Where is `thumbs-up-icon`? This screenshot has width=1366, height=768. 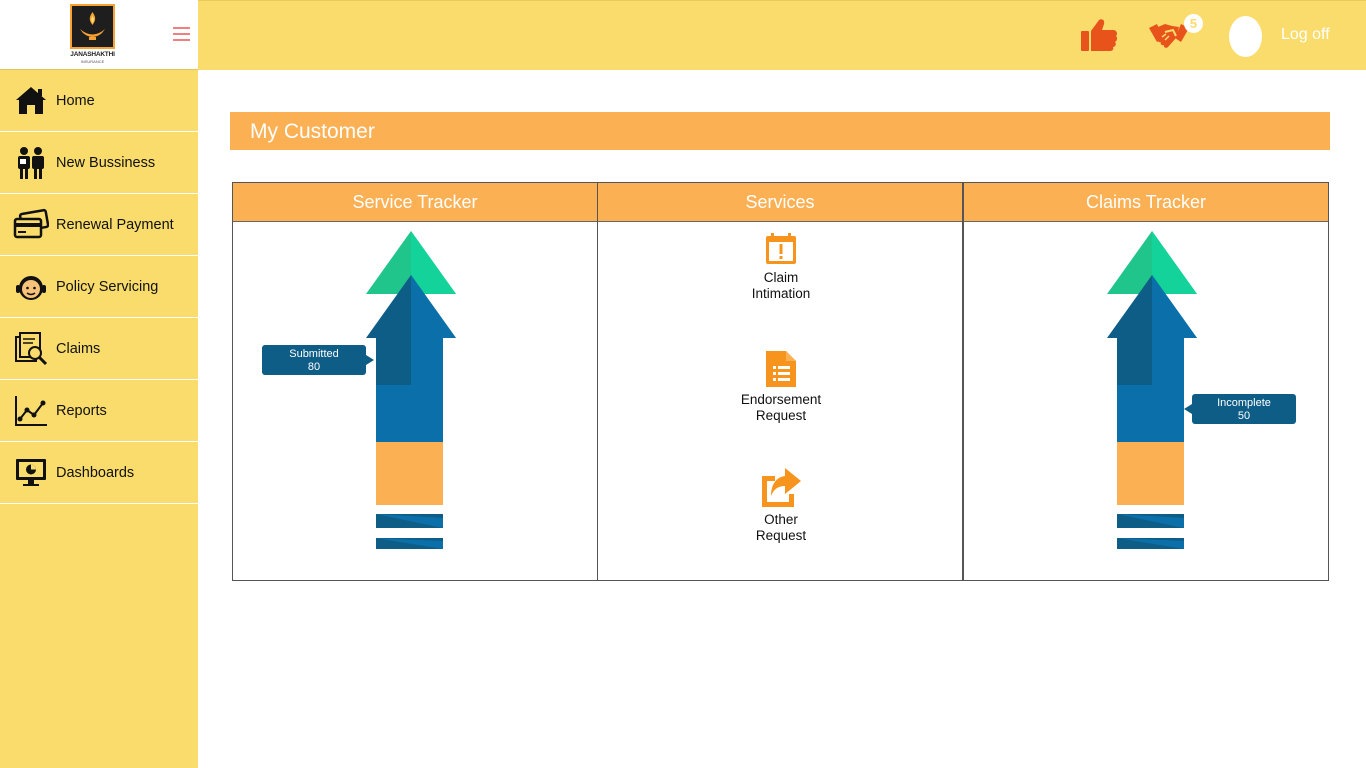 thumbs-up-icon is located at coordinates (1099, 35).